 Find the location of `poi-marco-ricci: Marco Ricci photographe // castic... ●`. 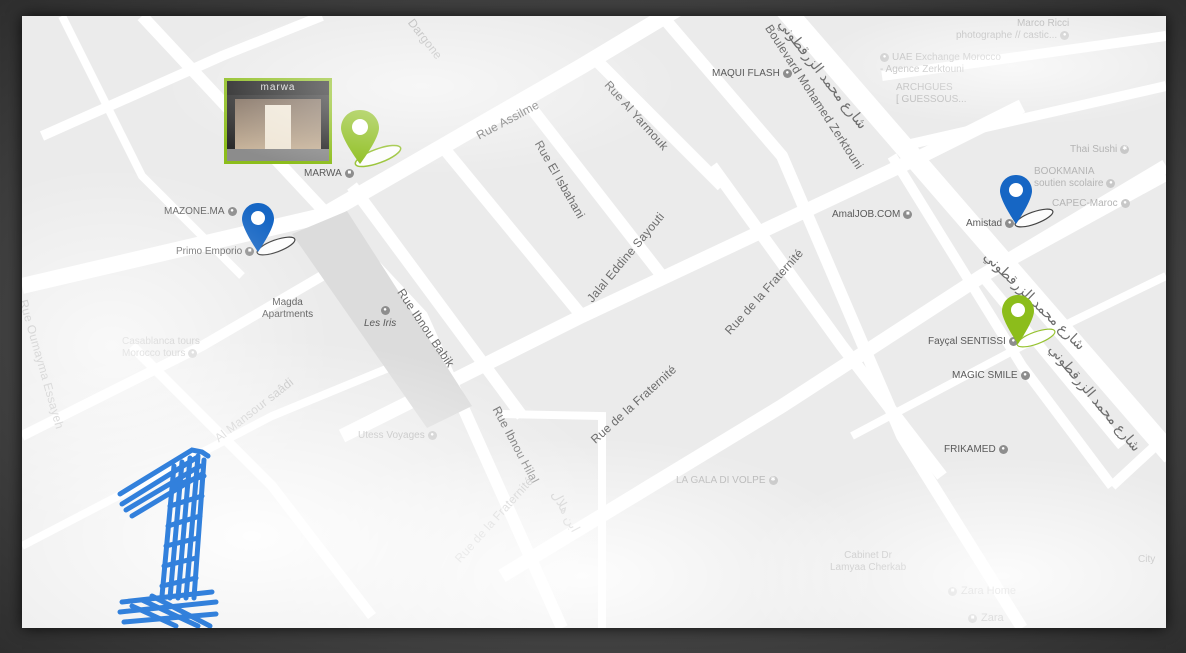

poi-marco-ricci: Marco Ricci photographe // castic... ● is located at coordinates (1013, 30).